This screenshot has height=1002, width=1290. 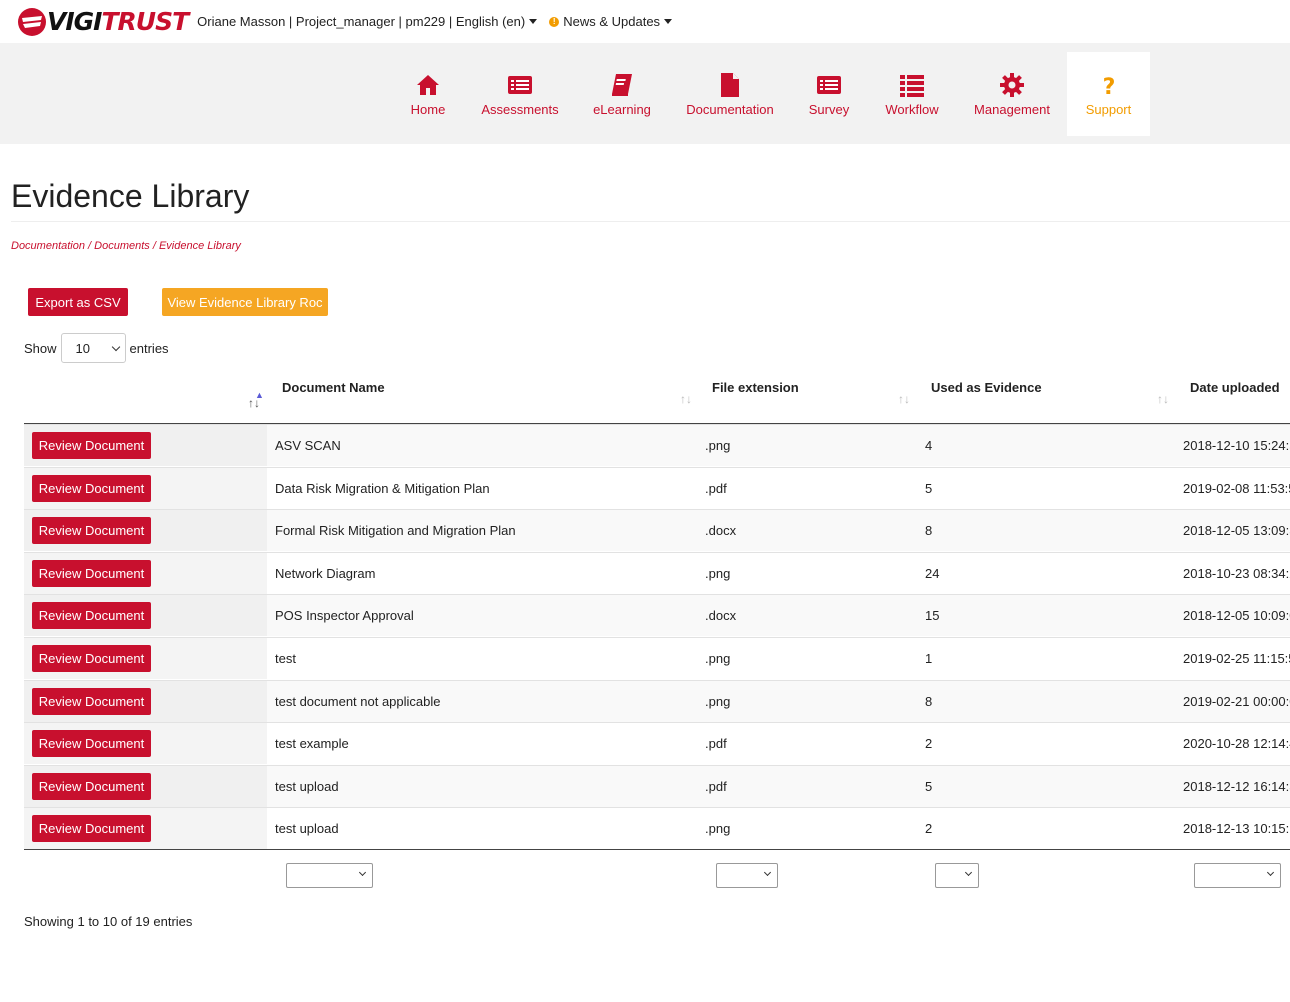 I want to click on document-name-cell: test document not applicable, so click(x=358, y=701).